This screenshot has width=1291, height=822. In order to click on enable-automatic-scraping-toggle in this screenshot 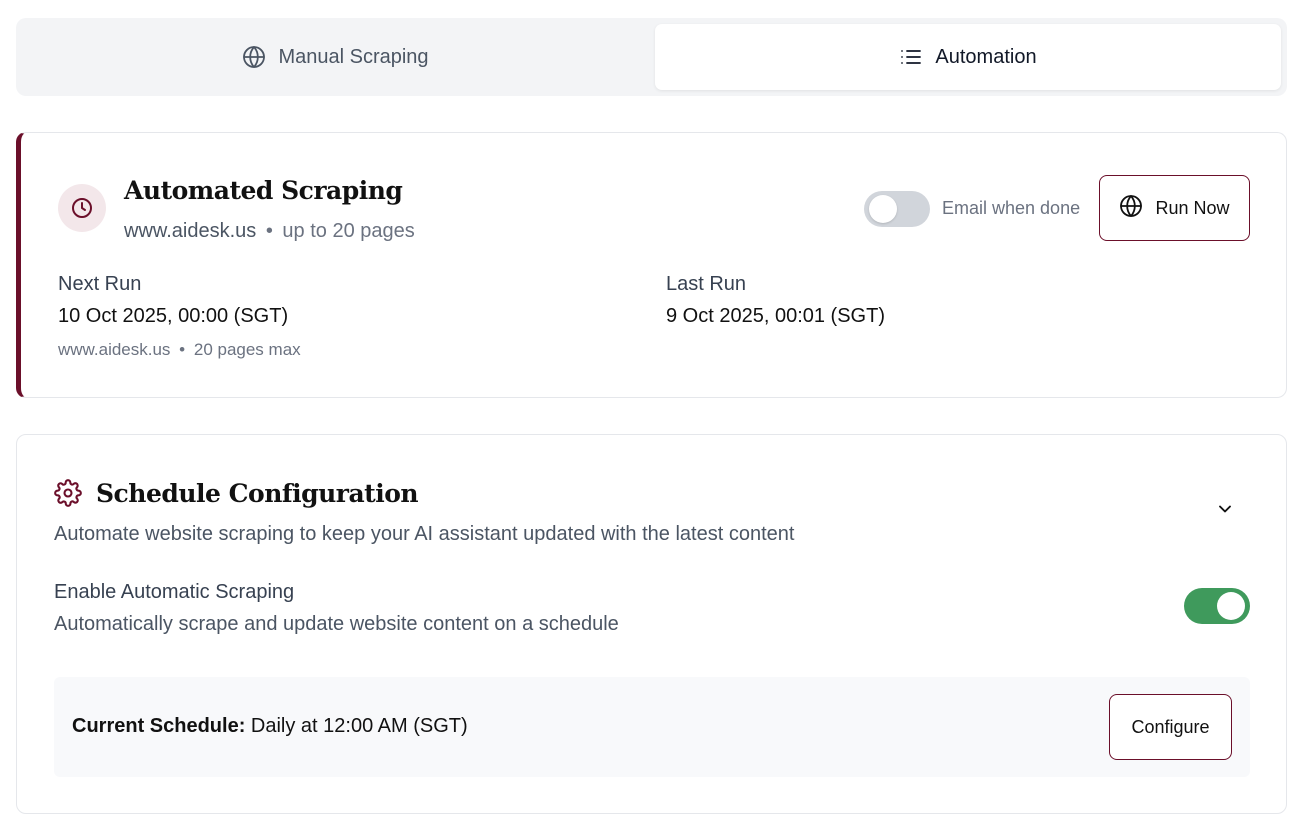, I will do `click(1217, 606)`.